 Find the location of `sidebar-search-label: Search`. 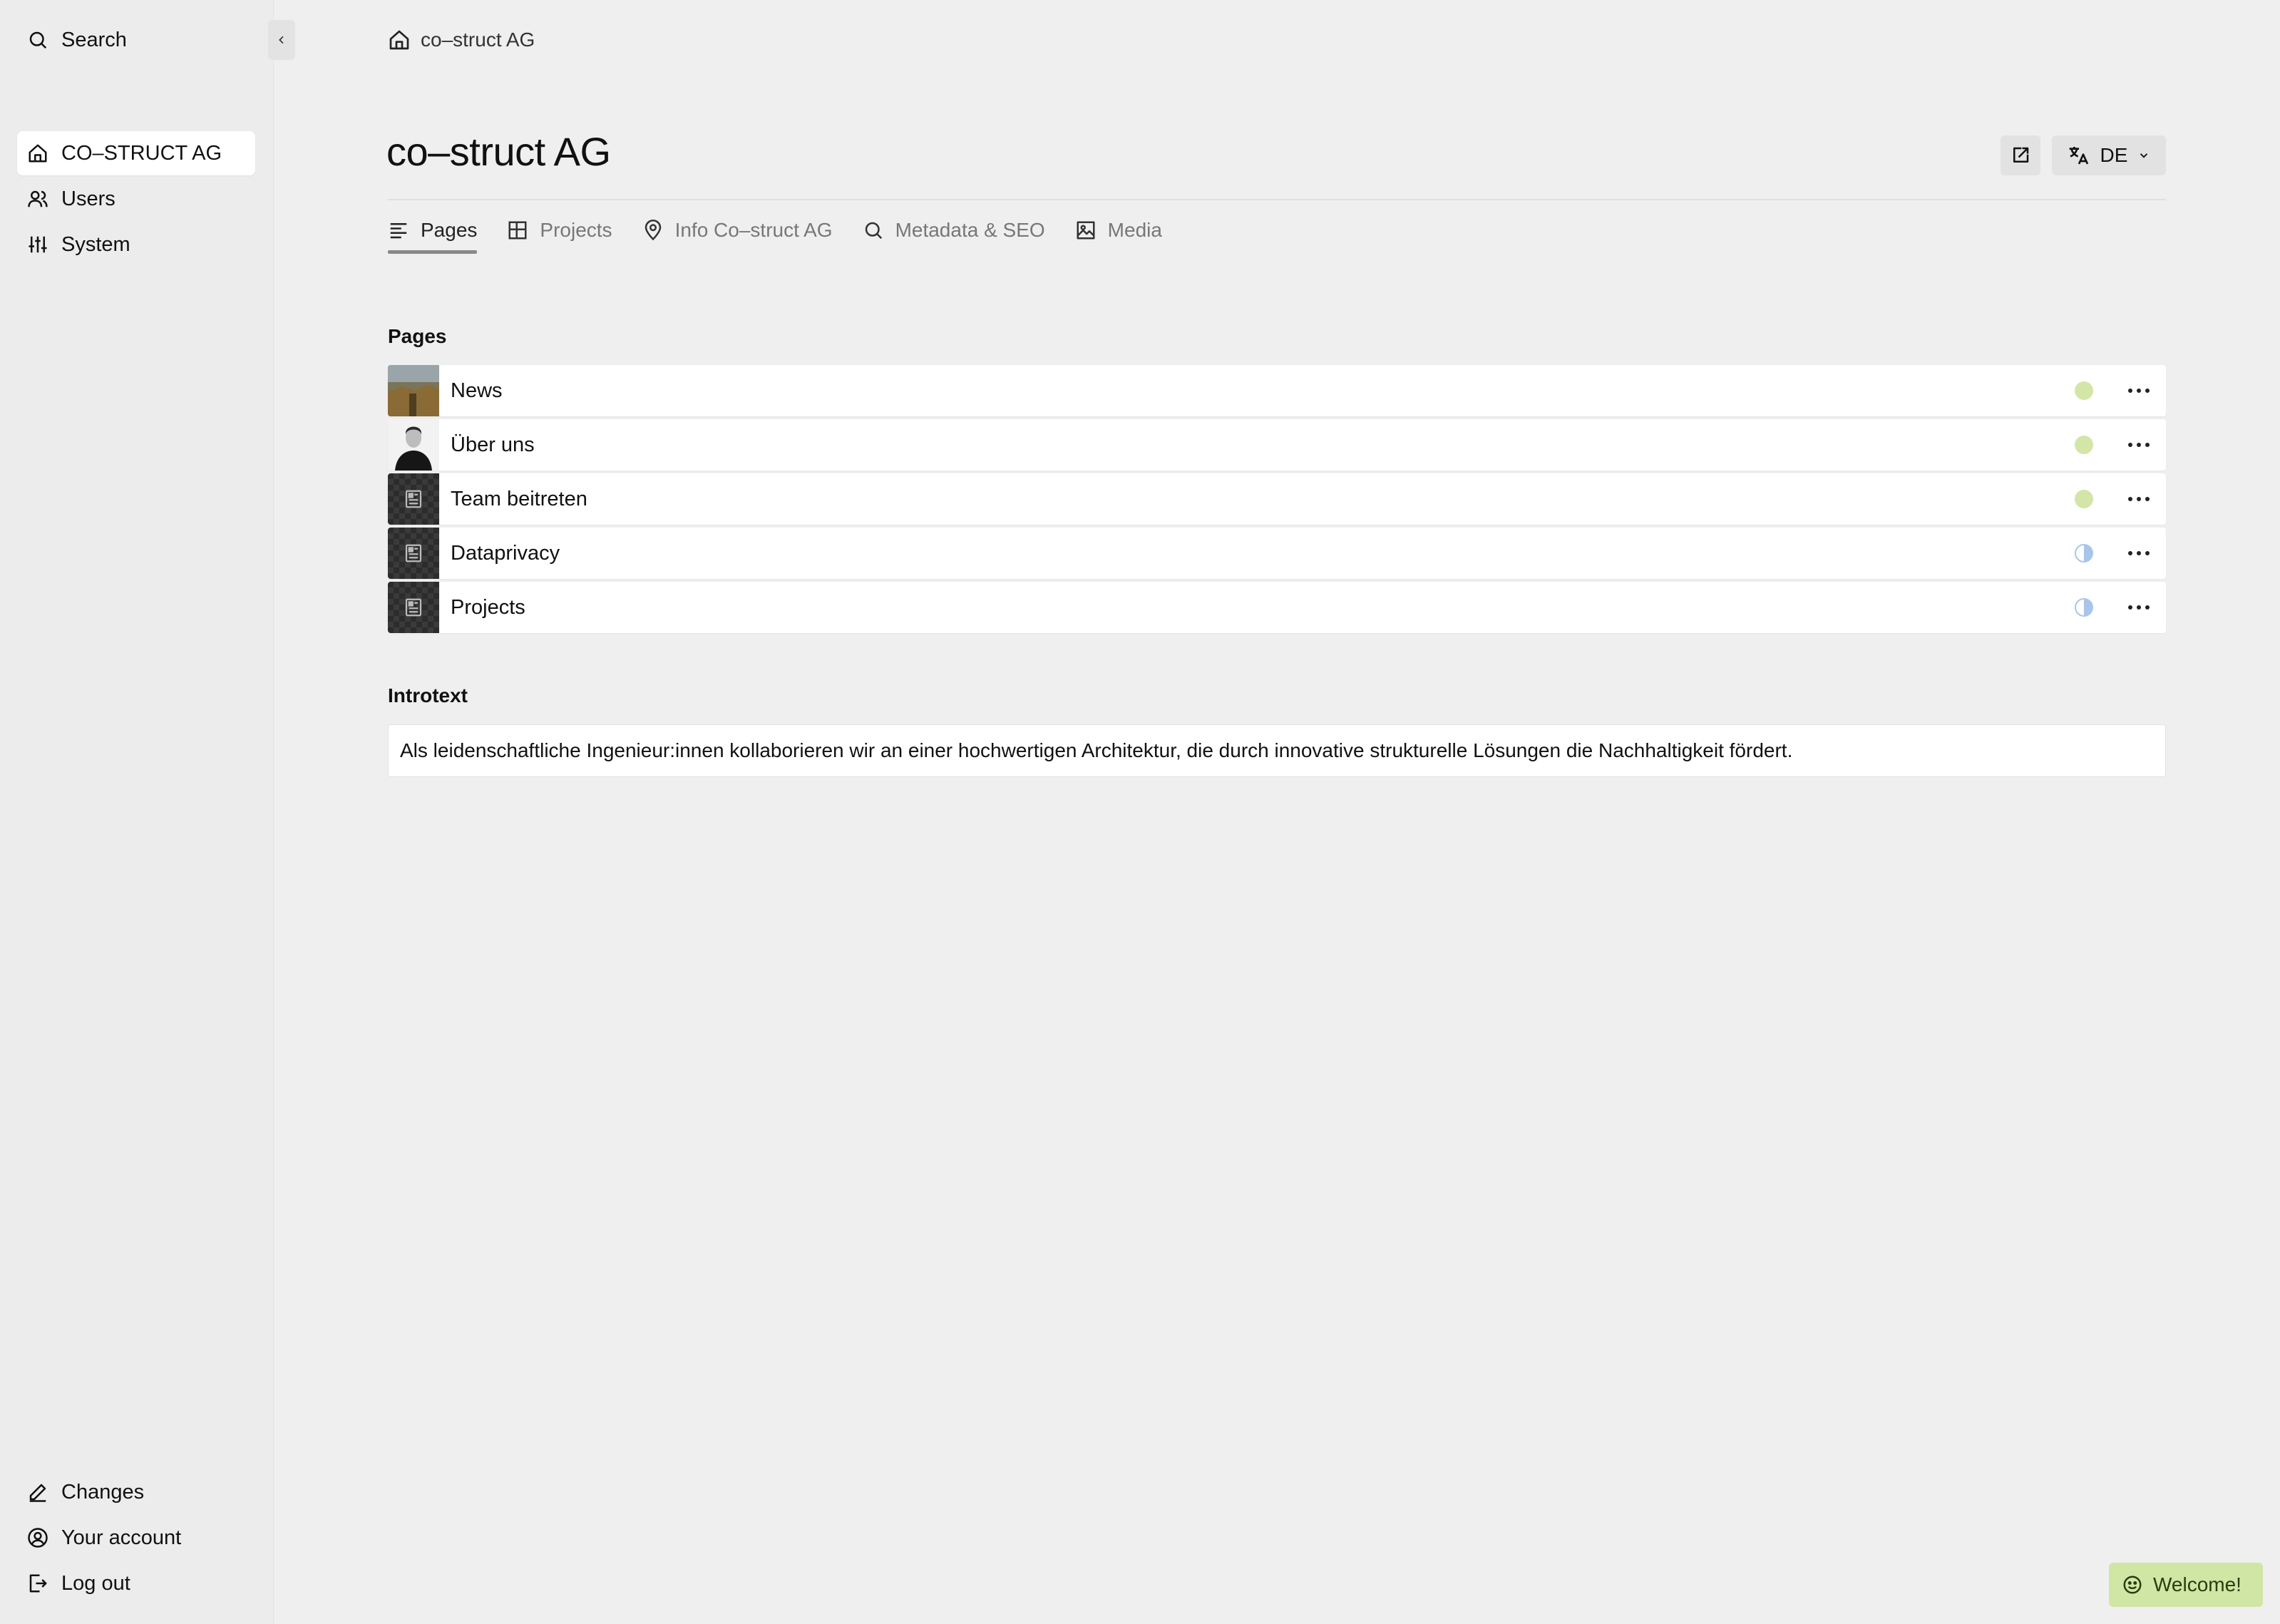

sidebar-search-label: Search is located at coordinates (94, 39).